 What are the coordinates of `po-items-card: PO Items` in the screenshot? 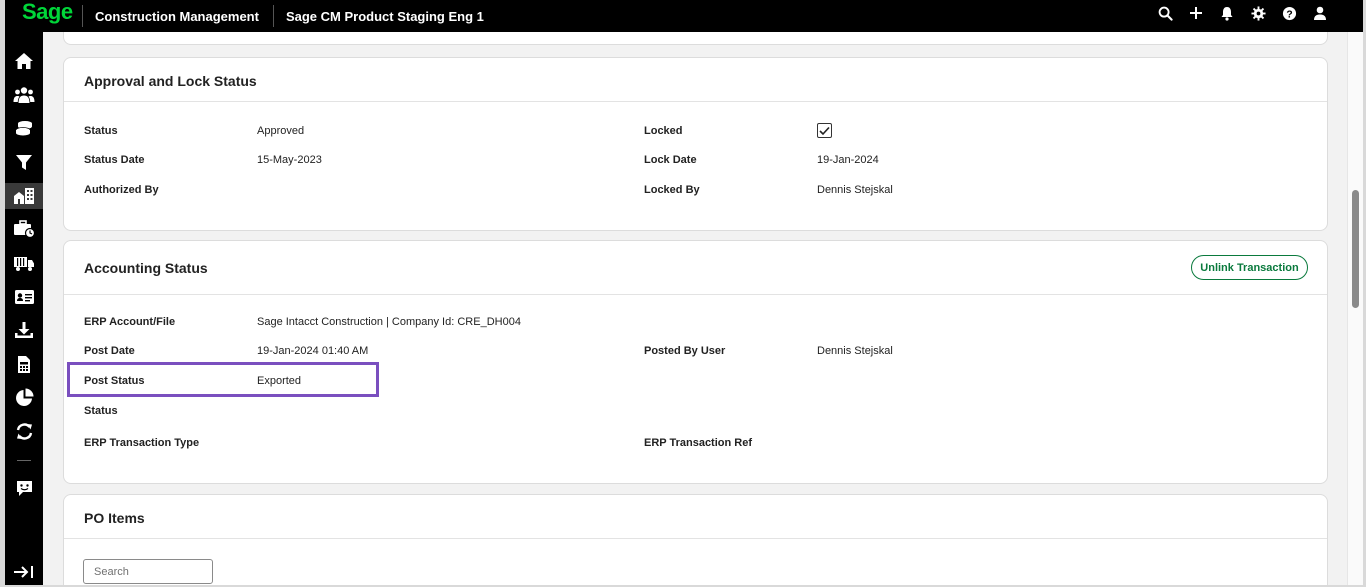 It's located at (695, 539).